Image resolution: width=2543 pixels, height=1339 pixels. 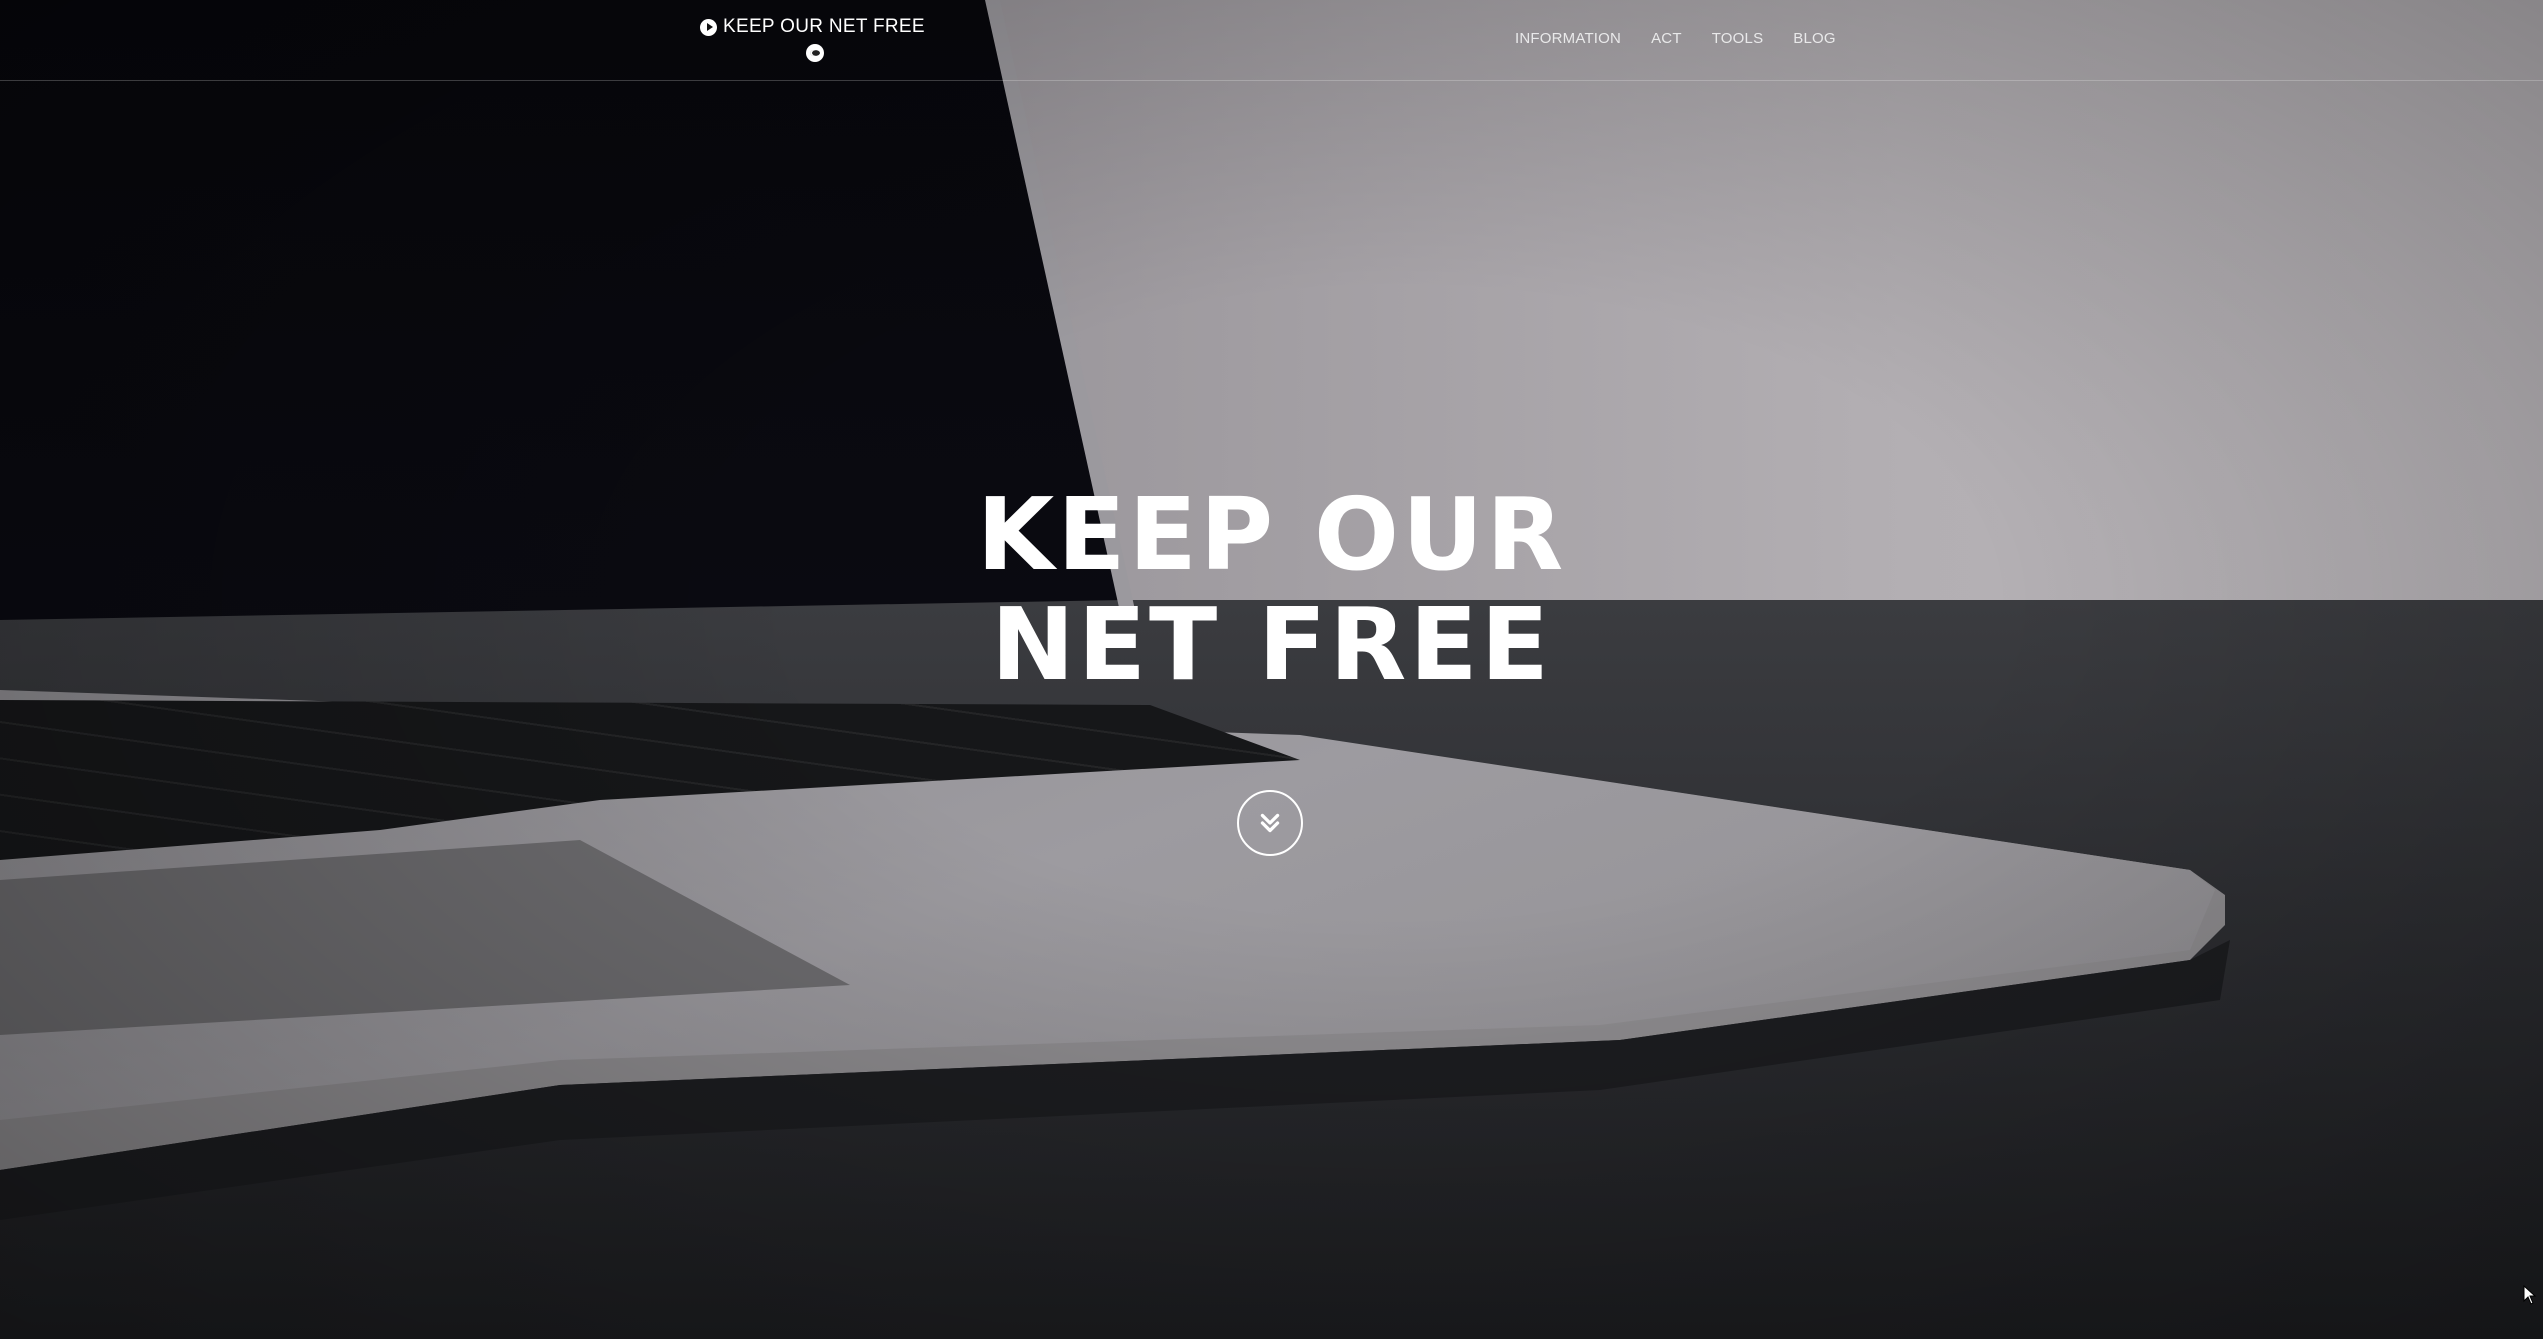 I want to click on nav-links: INFORMATION ACT TOOLS BLOG, so click(x=1675, y=38).